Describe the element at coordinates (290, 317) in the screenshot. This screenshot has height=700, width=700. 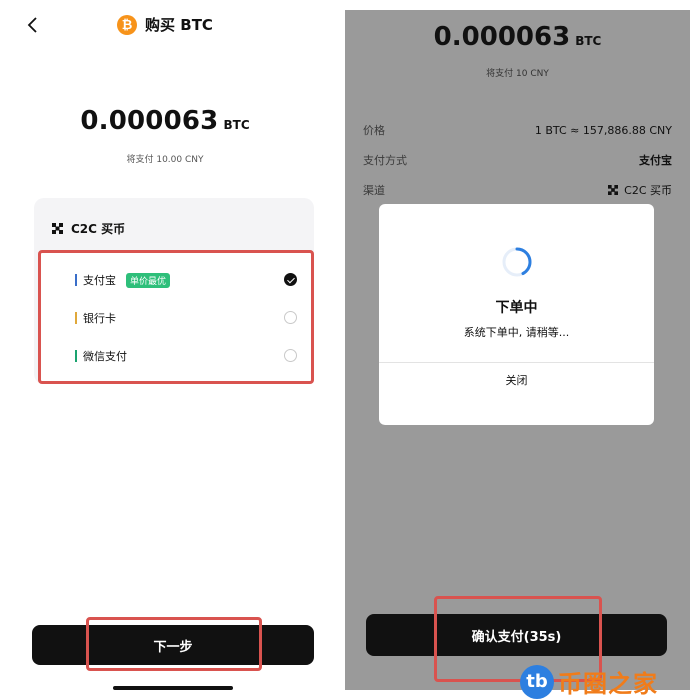
I see `radio-bank-card` at that location.